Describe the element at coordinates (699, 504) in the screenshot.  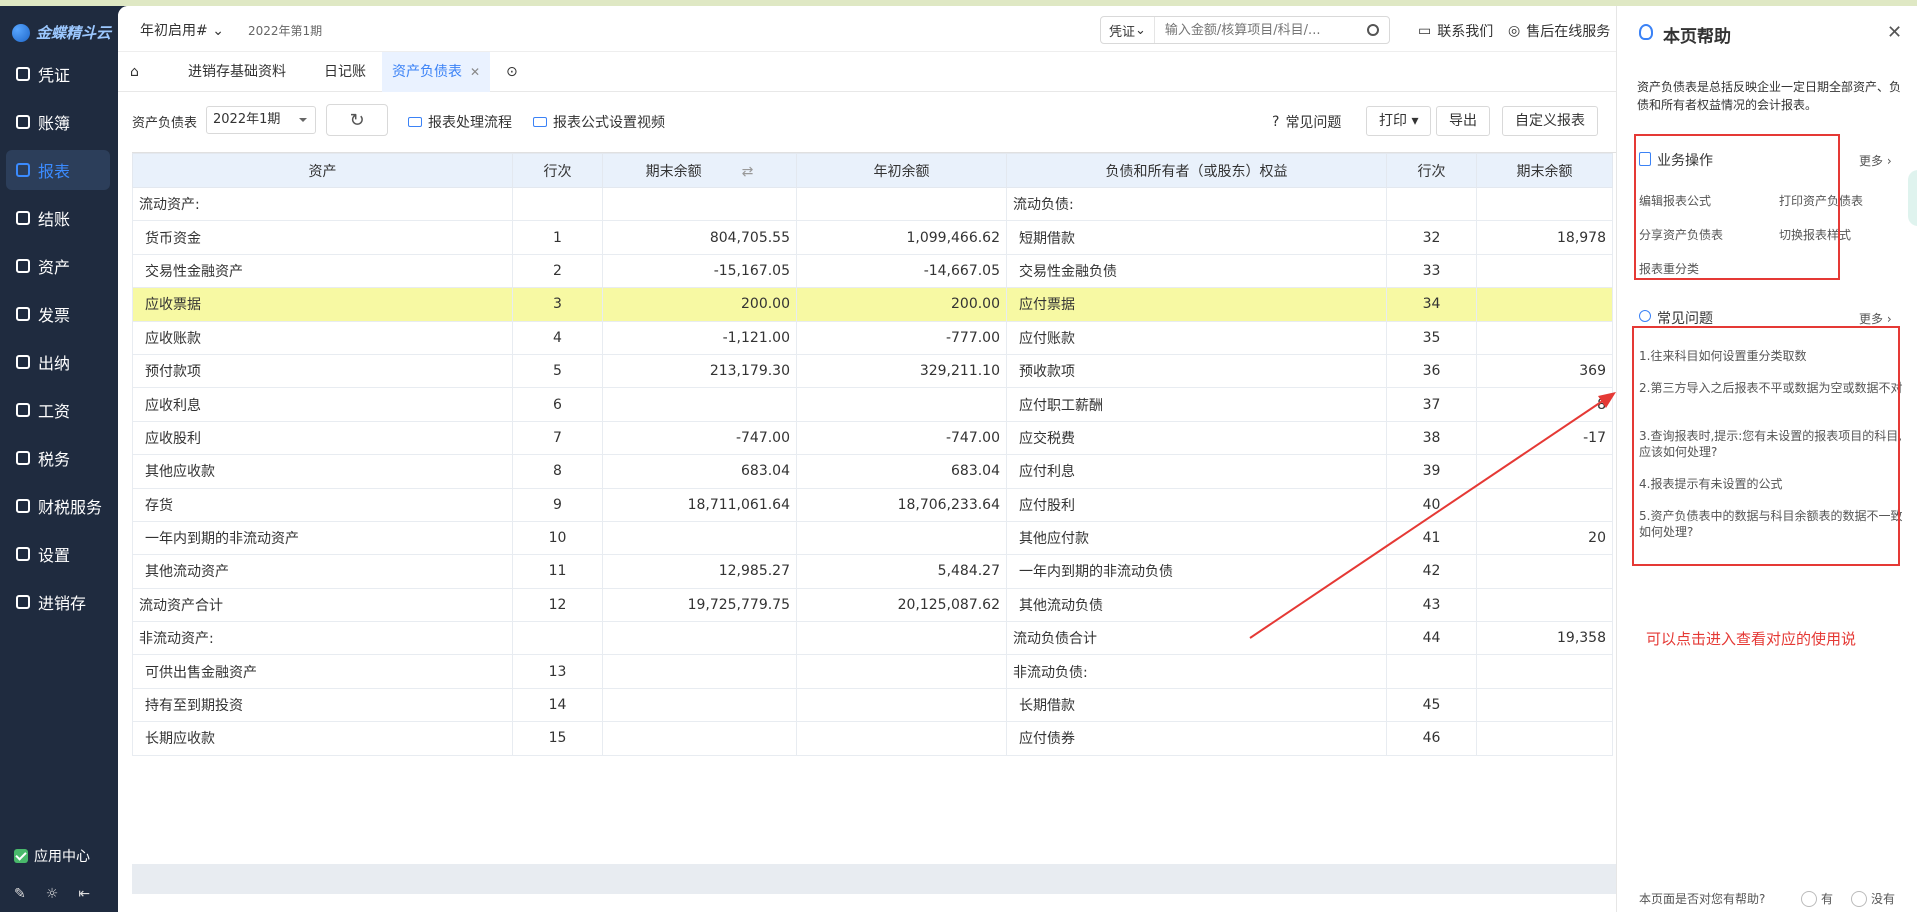
I see `table-cell: 18,711,061.64` at that location.